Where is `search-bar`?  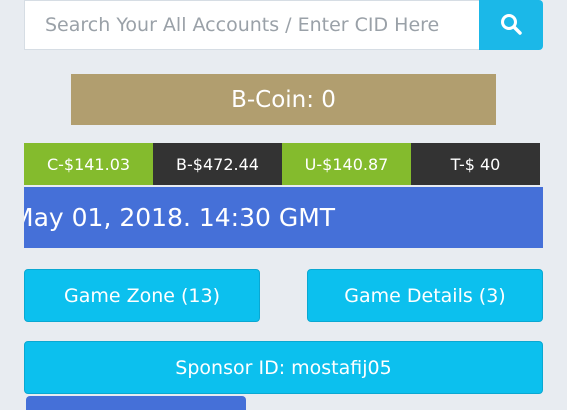
search-bar is located at coordinates (283, 25).